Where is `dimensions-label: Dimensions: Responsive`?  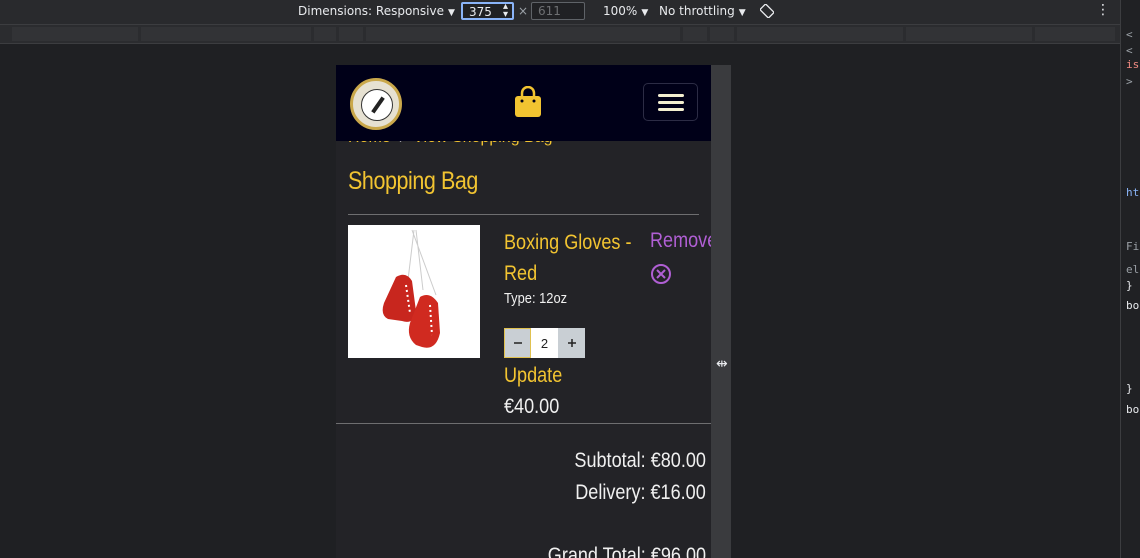
dimensions-label: Dimensions: Responsive is located at coordinates (371, 11).